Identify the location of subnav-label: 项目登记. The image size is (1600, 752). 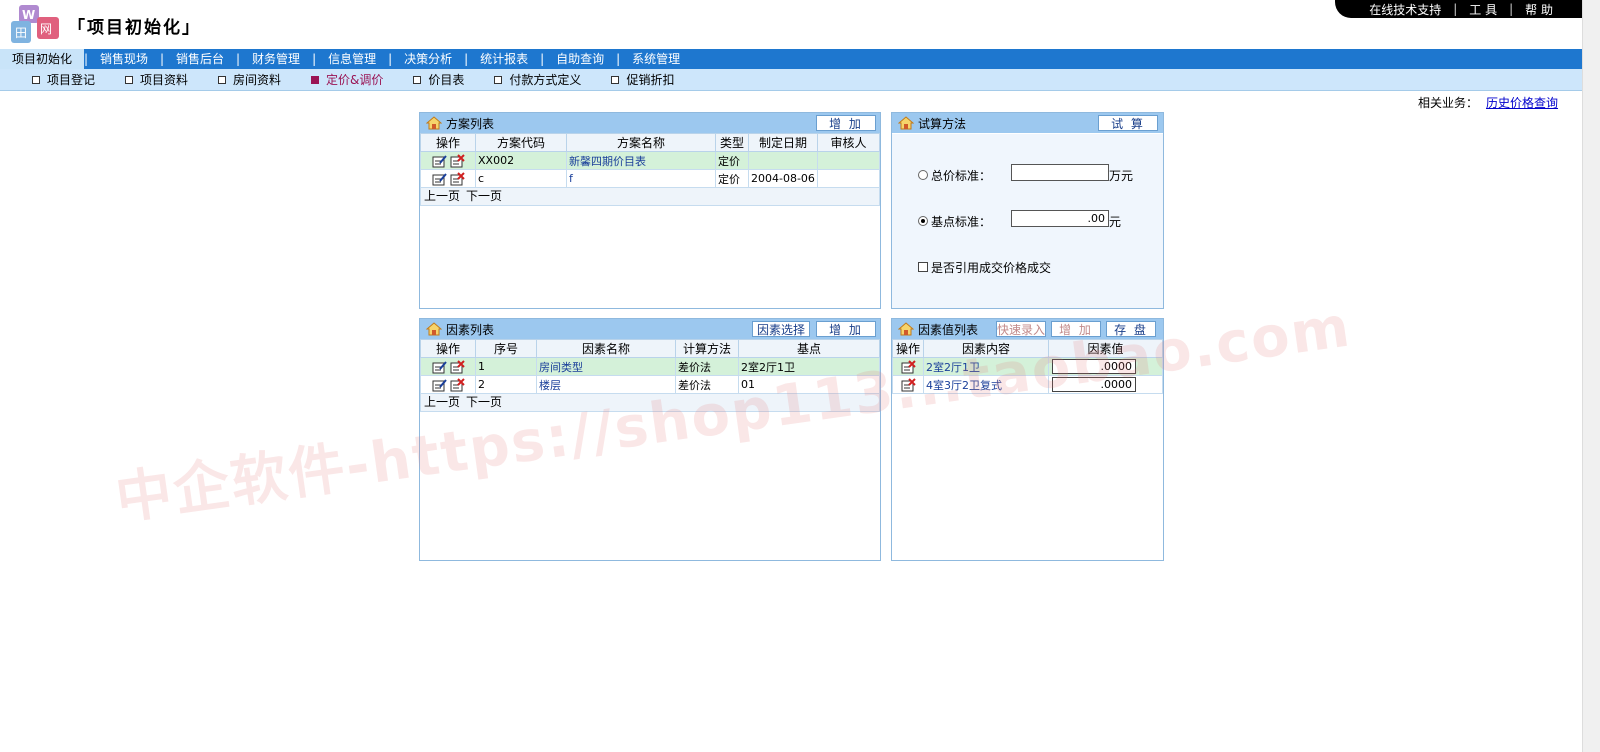
(71, 80).